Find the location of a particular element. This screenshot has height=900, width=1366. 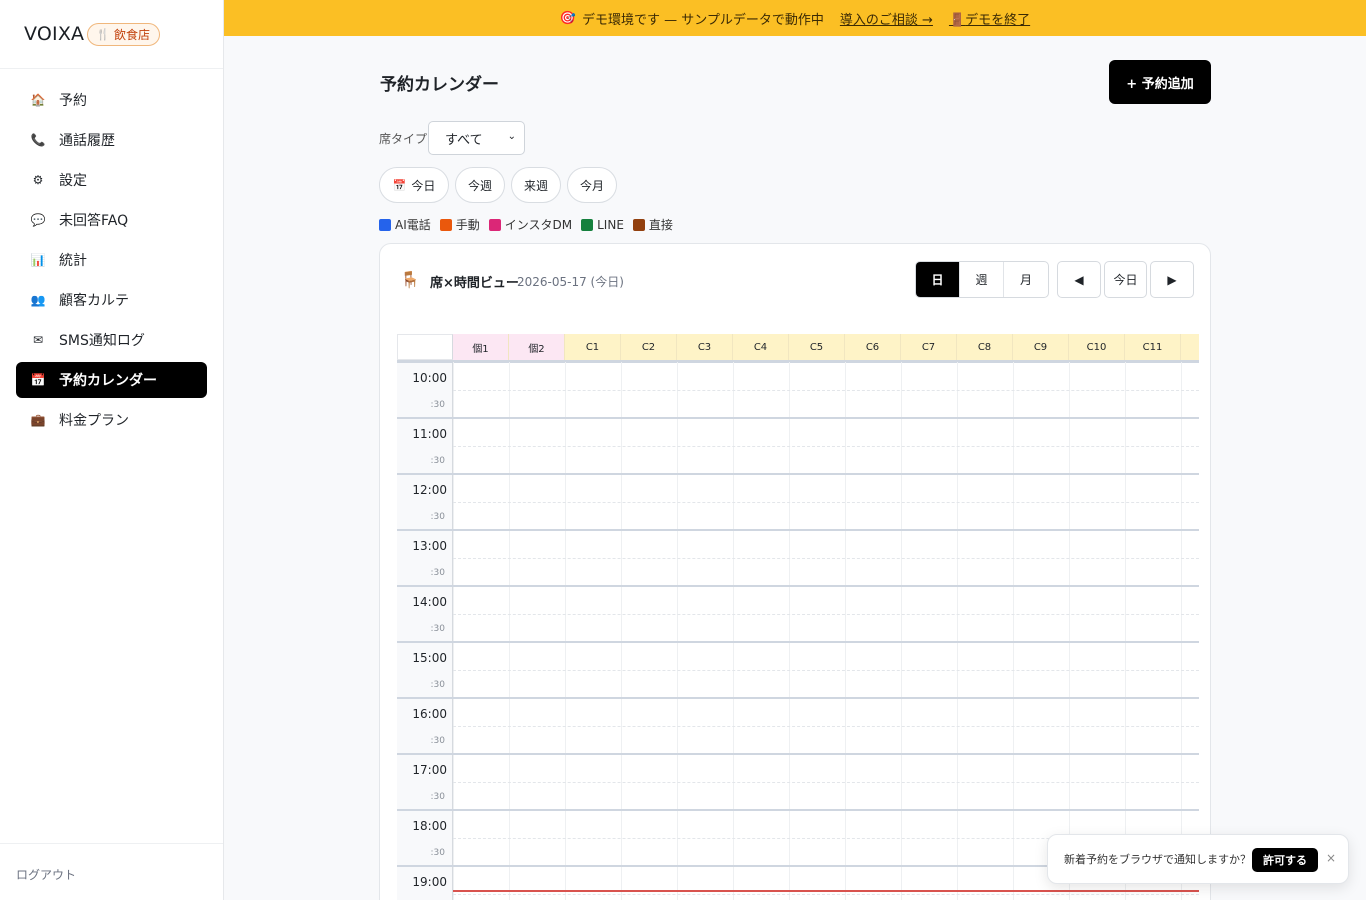

seat-column-header: C9 is located at coordinates (1041, 347).